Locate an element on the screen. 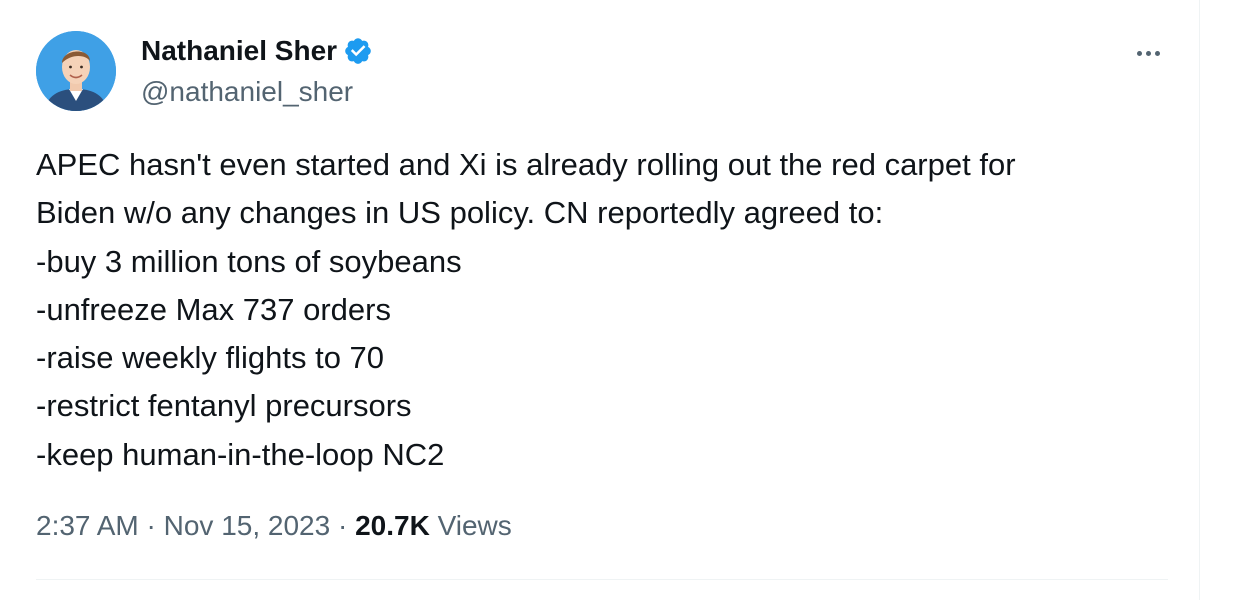 This screenshot has width=1242, height=600. views-count: 20.7K is located at coordinates (392, 525).